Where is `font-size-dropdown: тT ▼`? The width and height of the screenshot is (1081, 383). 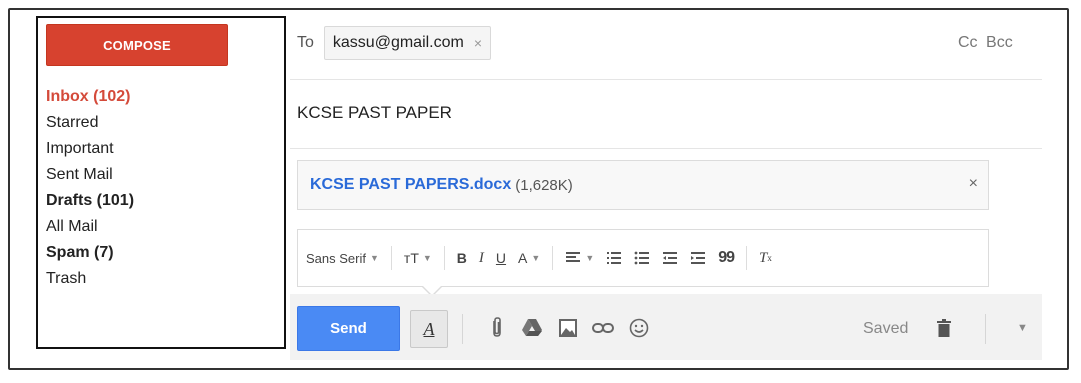
font-size-dropdown: тT ▼ is located at coordinates (418, 258).